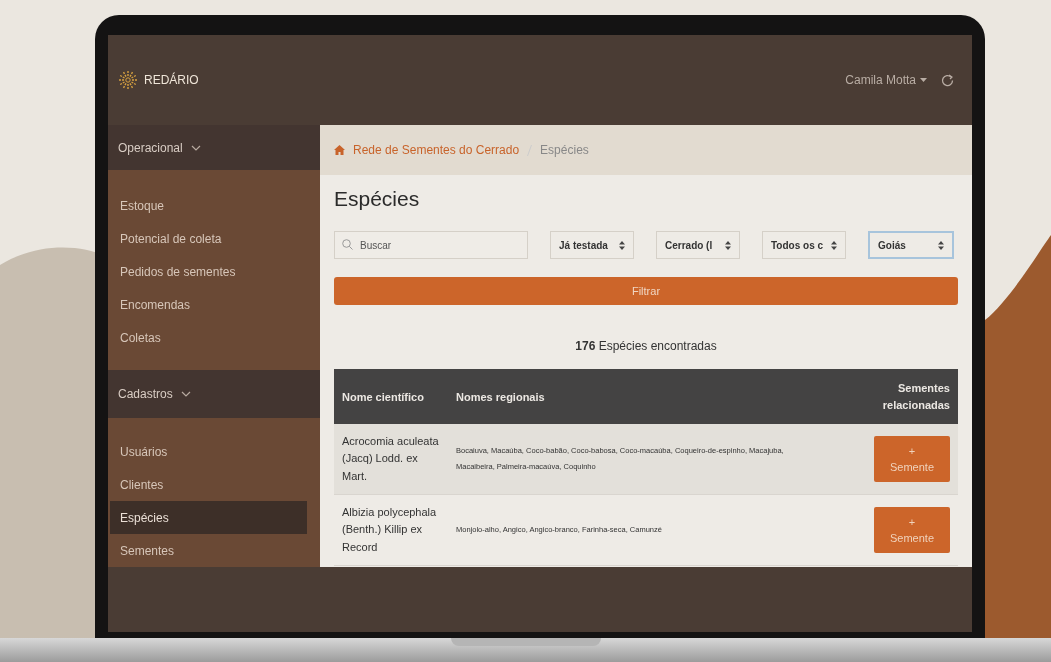 This screenshot has width=1051, height=662. Describe the element at coordinates (391, 459) in the screenshot. I see `scientific-name: Acrocomia aculeata (Jacq) Lodd. ex Mart.` at that location.